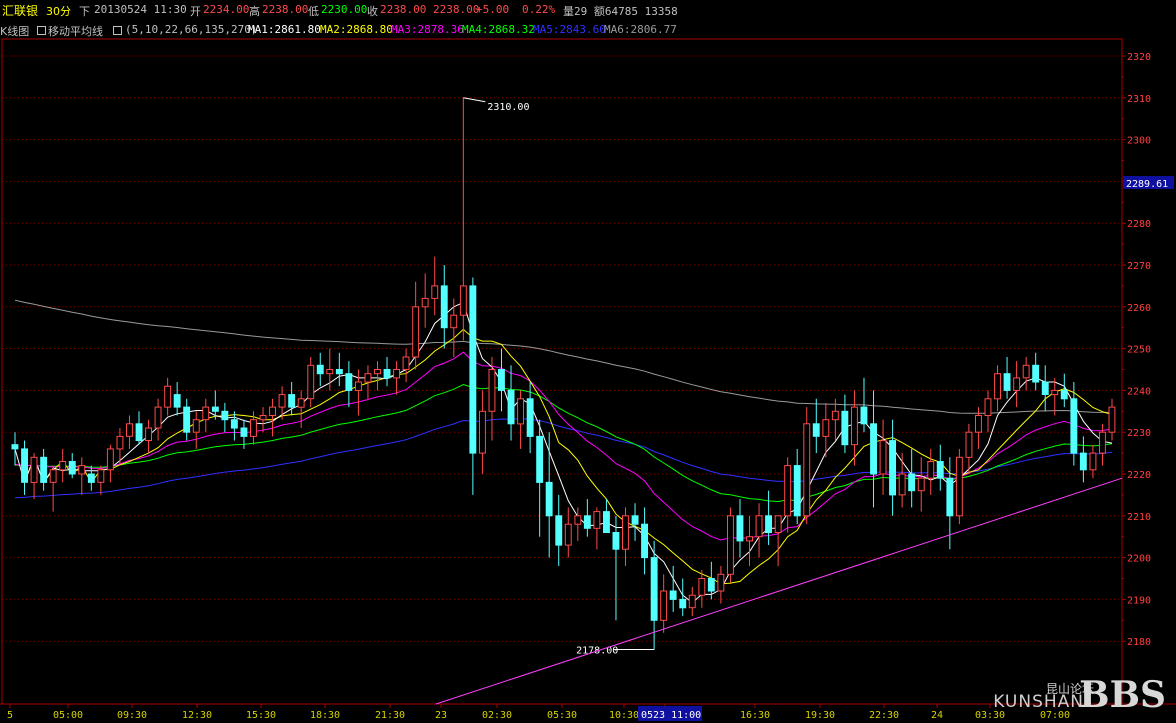 Image resolution: width=1176 pixels, height=723 pixels. I want to click on y-tick-label: 2270, so click(1139, 266).